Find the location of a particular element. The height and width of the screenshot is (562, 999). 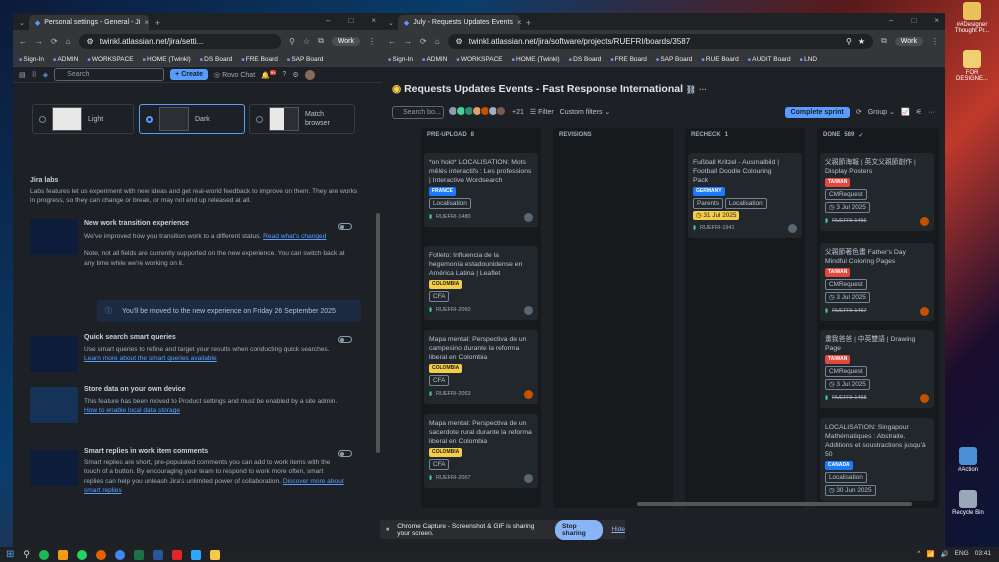

bookmark-signin: Sign-In is located at coordinates (31, 59).